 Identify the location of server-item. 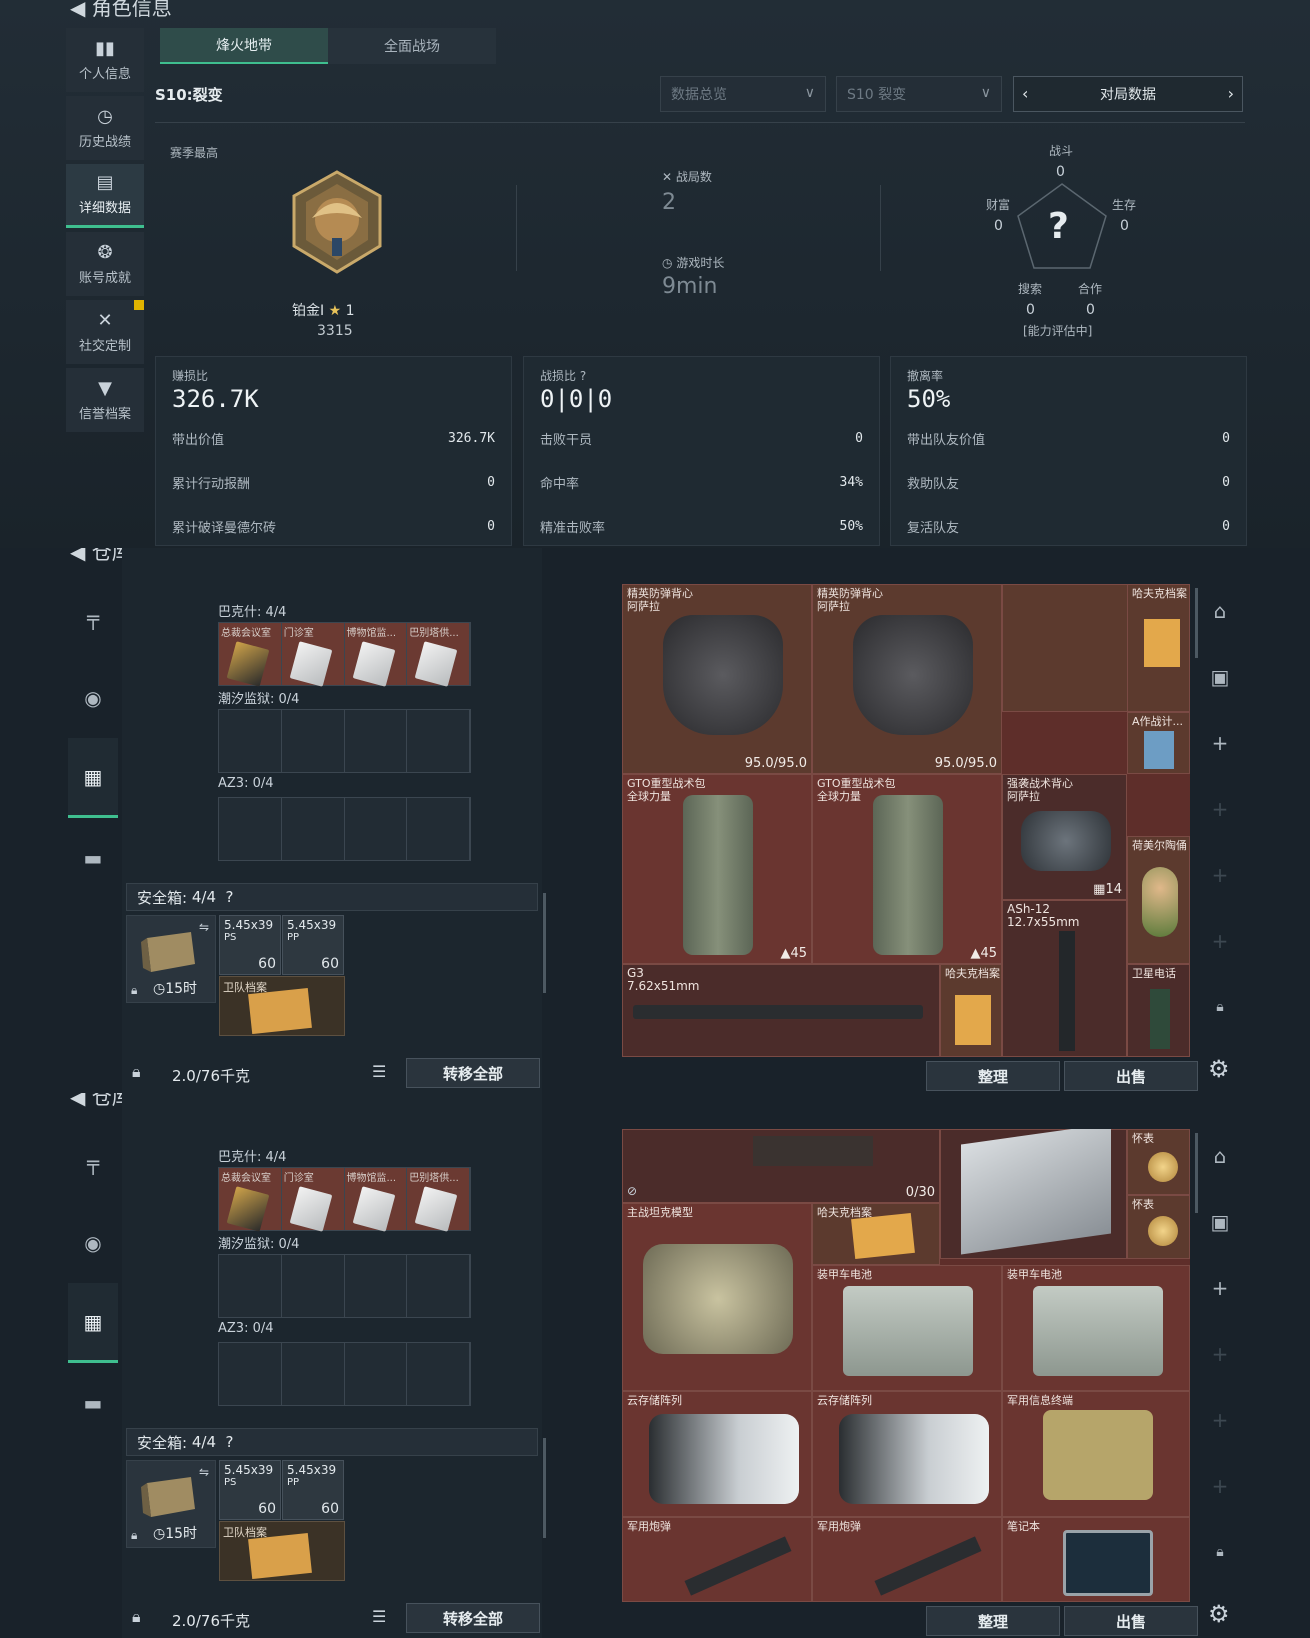
(1033, 1194).